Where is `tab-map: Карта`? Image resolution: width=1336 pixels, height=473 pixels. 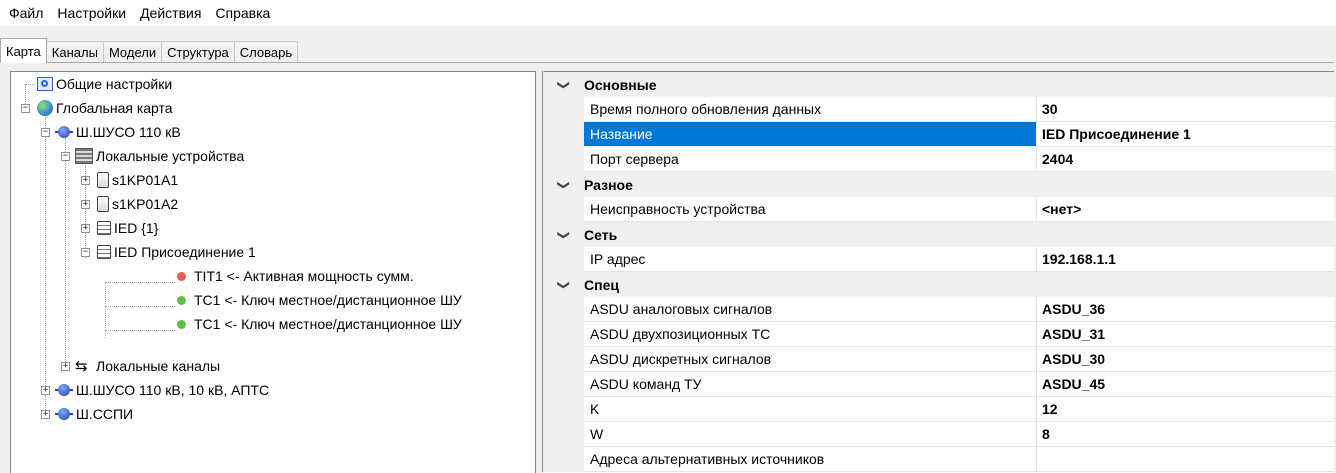 tab-map: Карта is located at coordinates (23, 50).